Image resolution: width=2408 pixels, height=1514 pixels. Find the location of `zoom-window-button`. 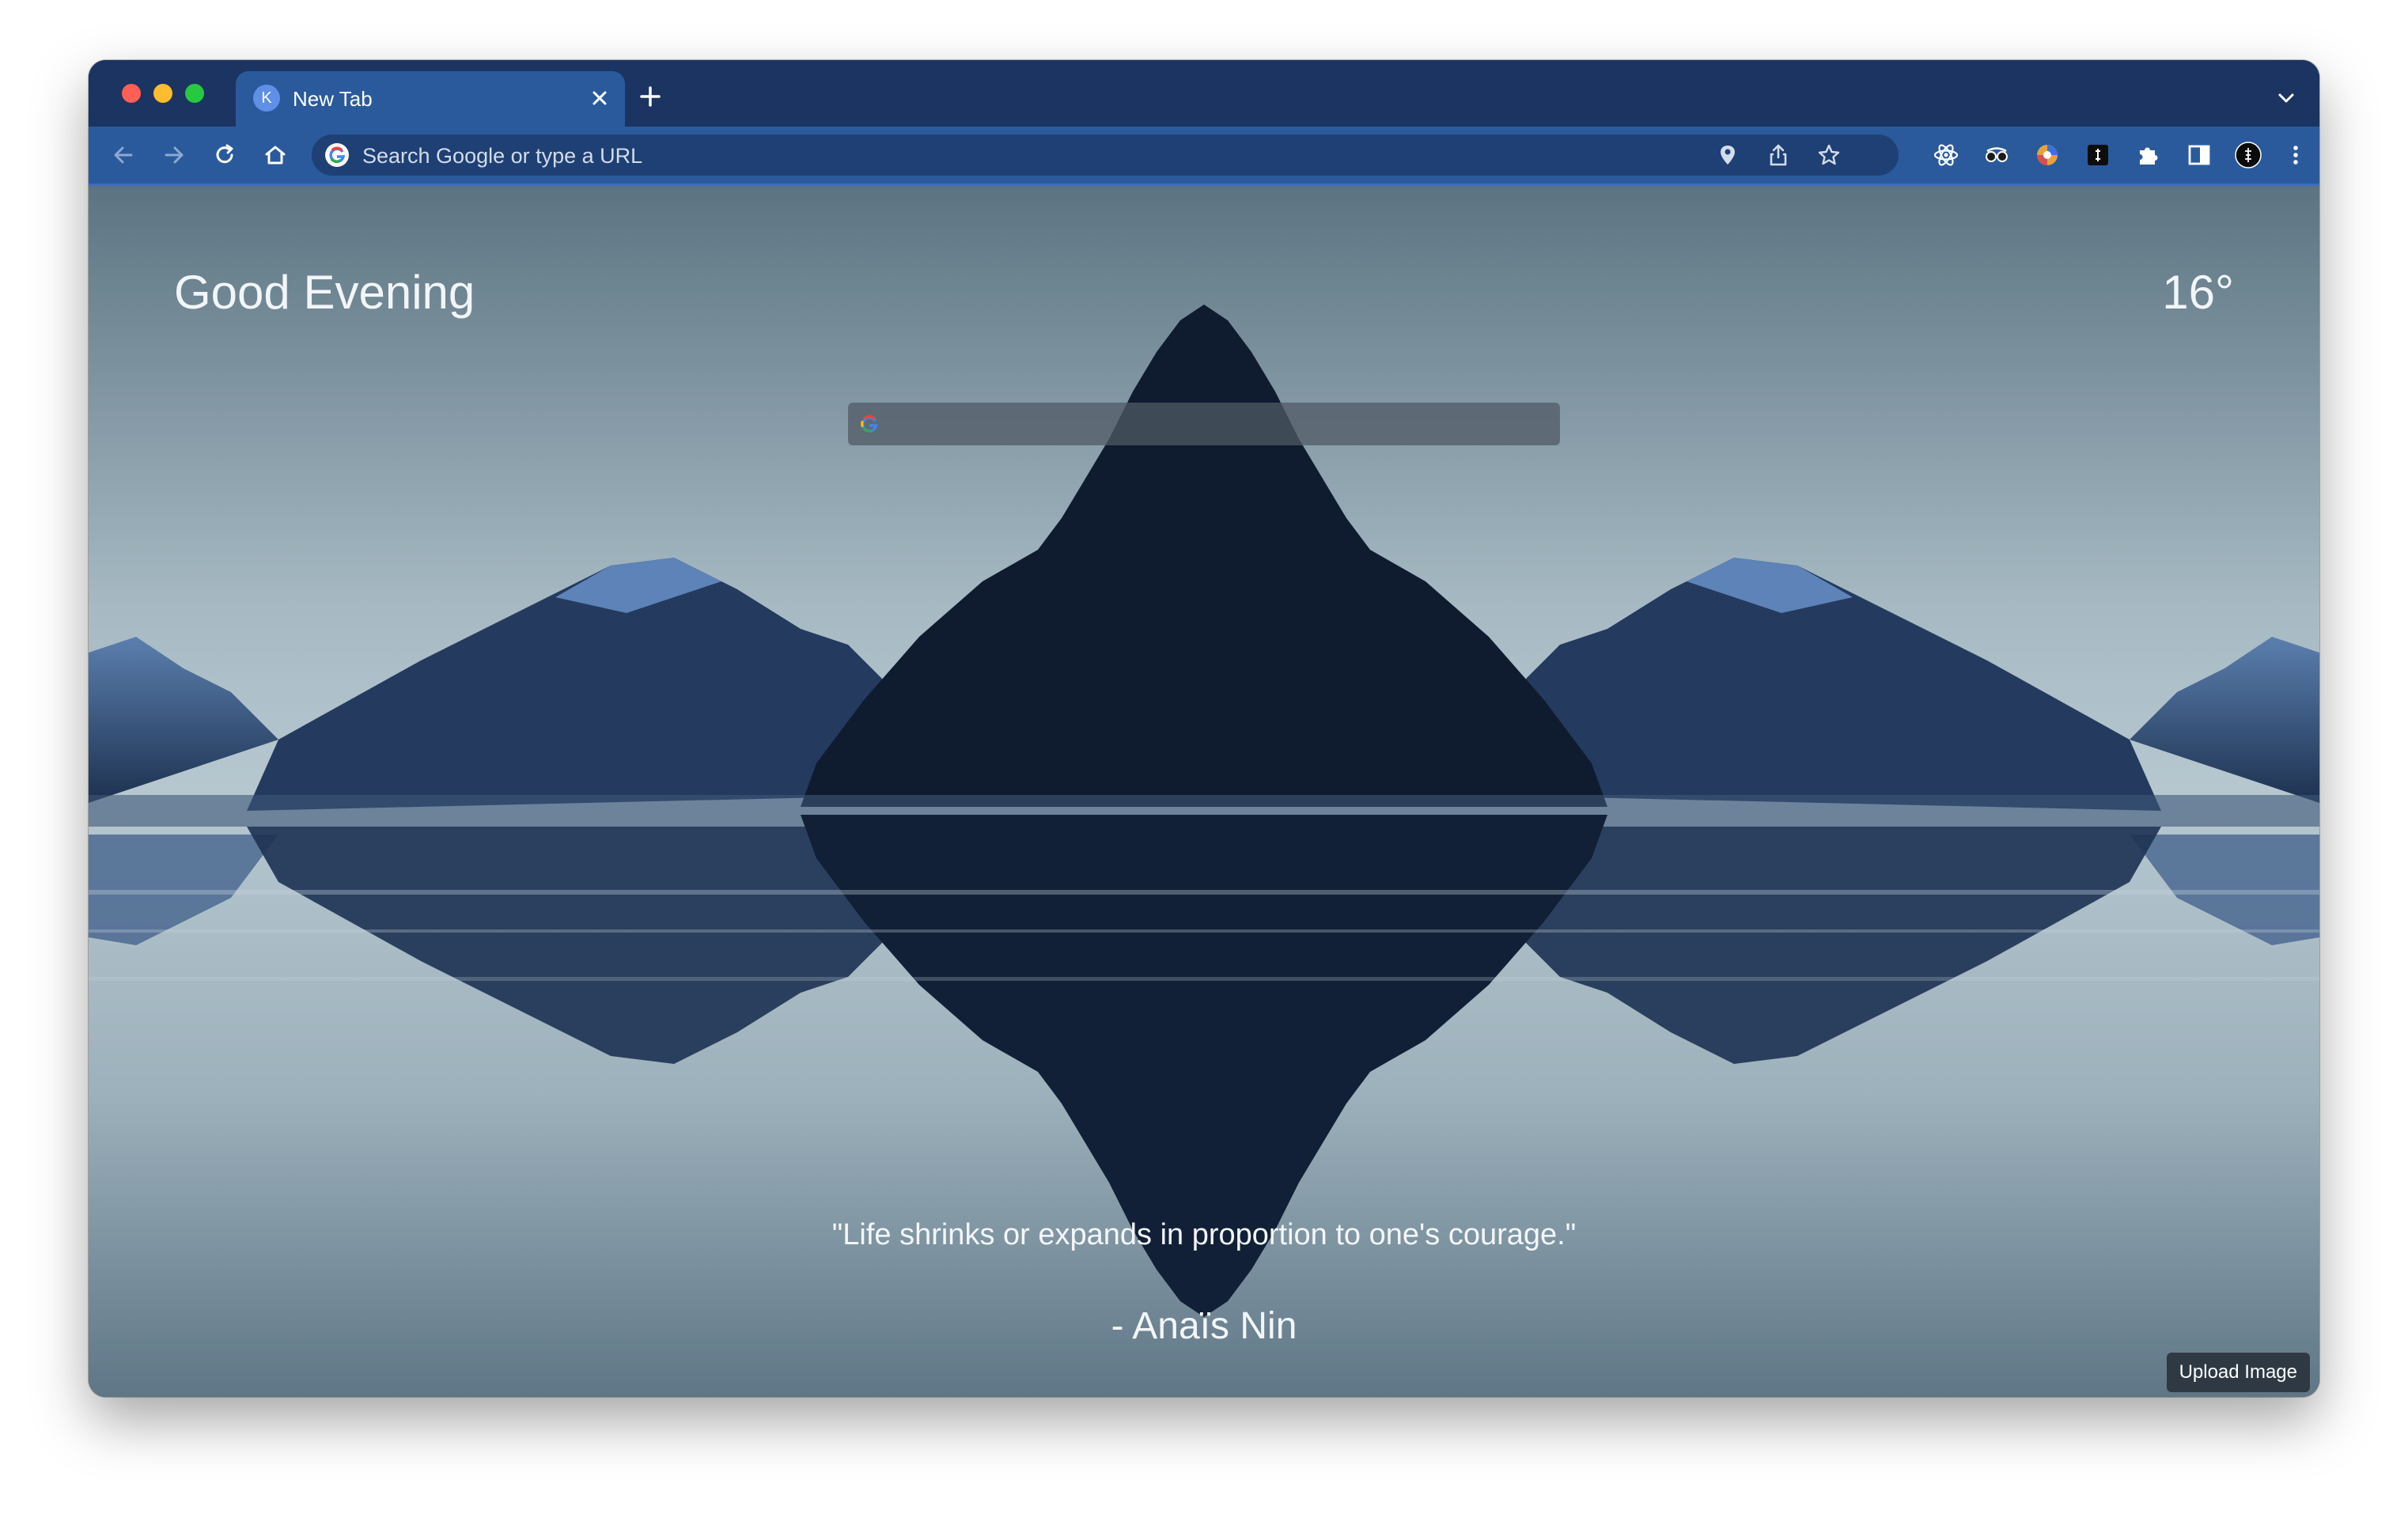

zoom-window-button is located at coordinates (194, 93).